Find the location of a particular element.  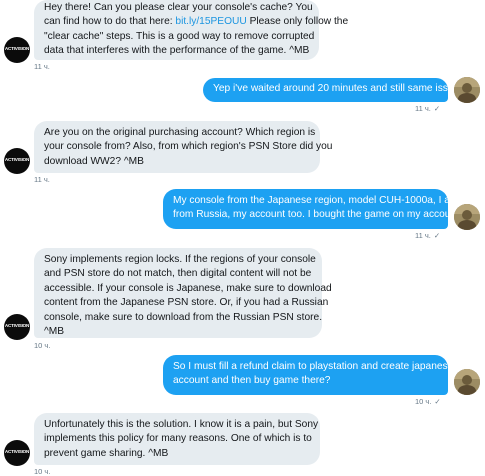

message-line: prevent game sharing. ^MB is located at coordinates (106, 453).